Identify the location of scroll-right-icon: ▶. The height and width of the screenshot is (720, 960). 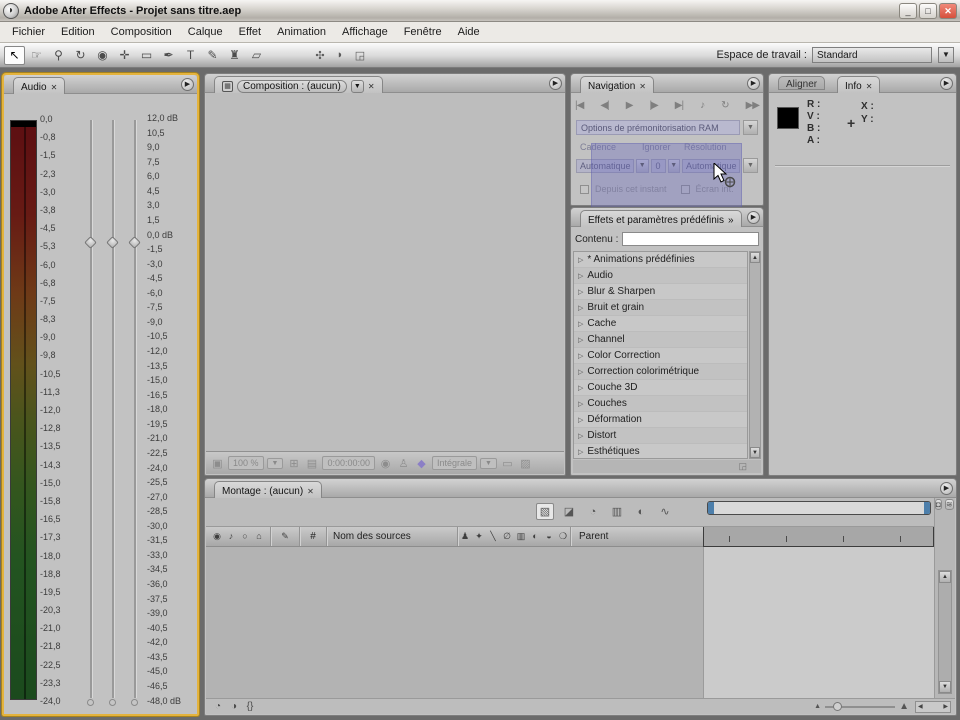
(945, 707).